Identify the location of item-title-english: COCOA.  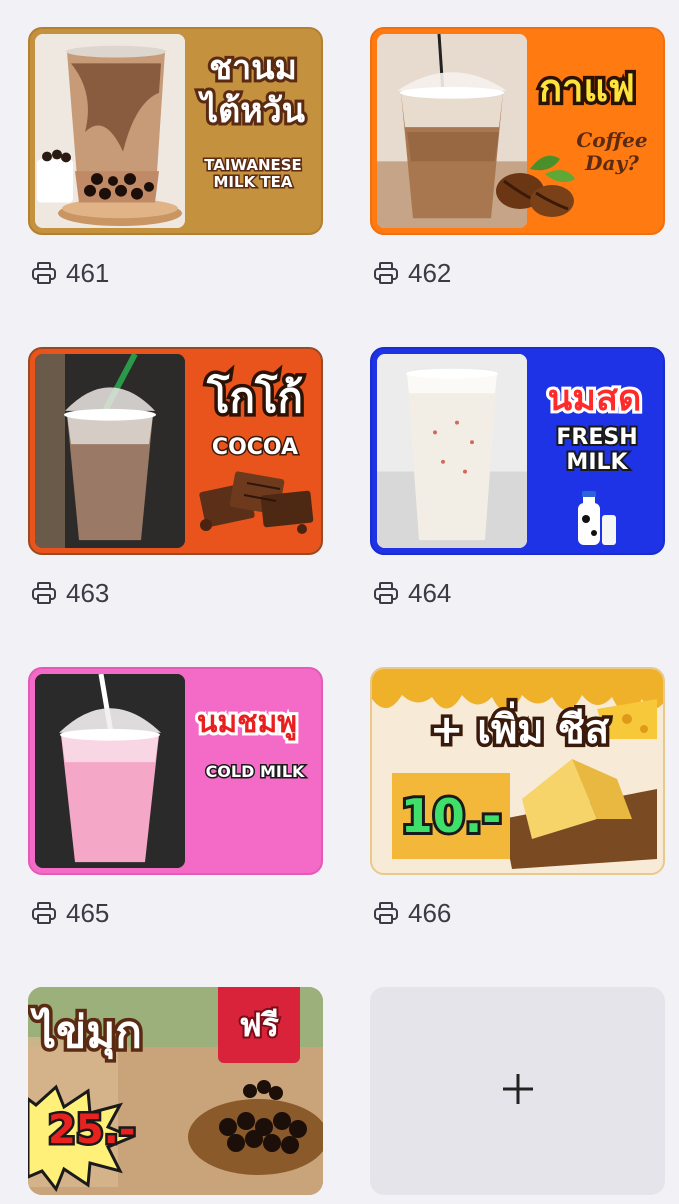
(254, 447).